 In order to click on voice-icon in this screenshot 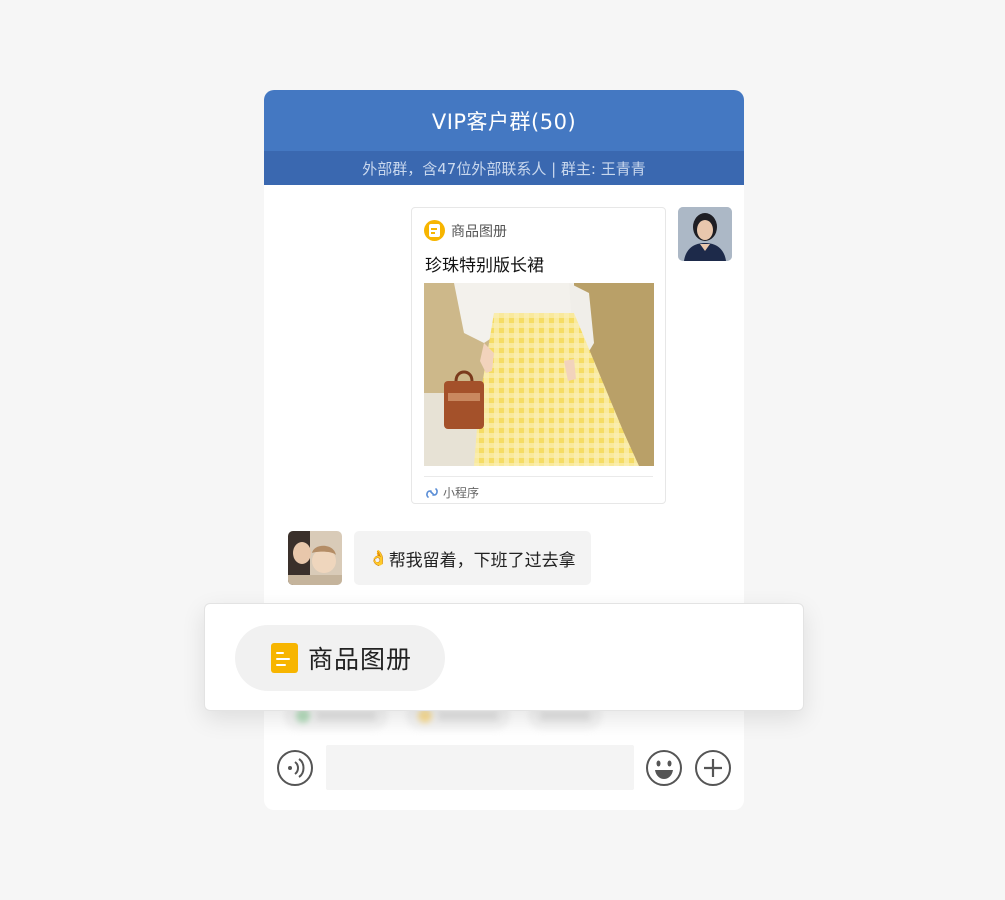, I will do `click(295, 768)`.